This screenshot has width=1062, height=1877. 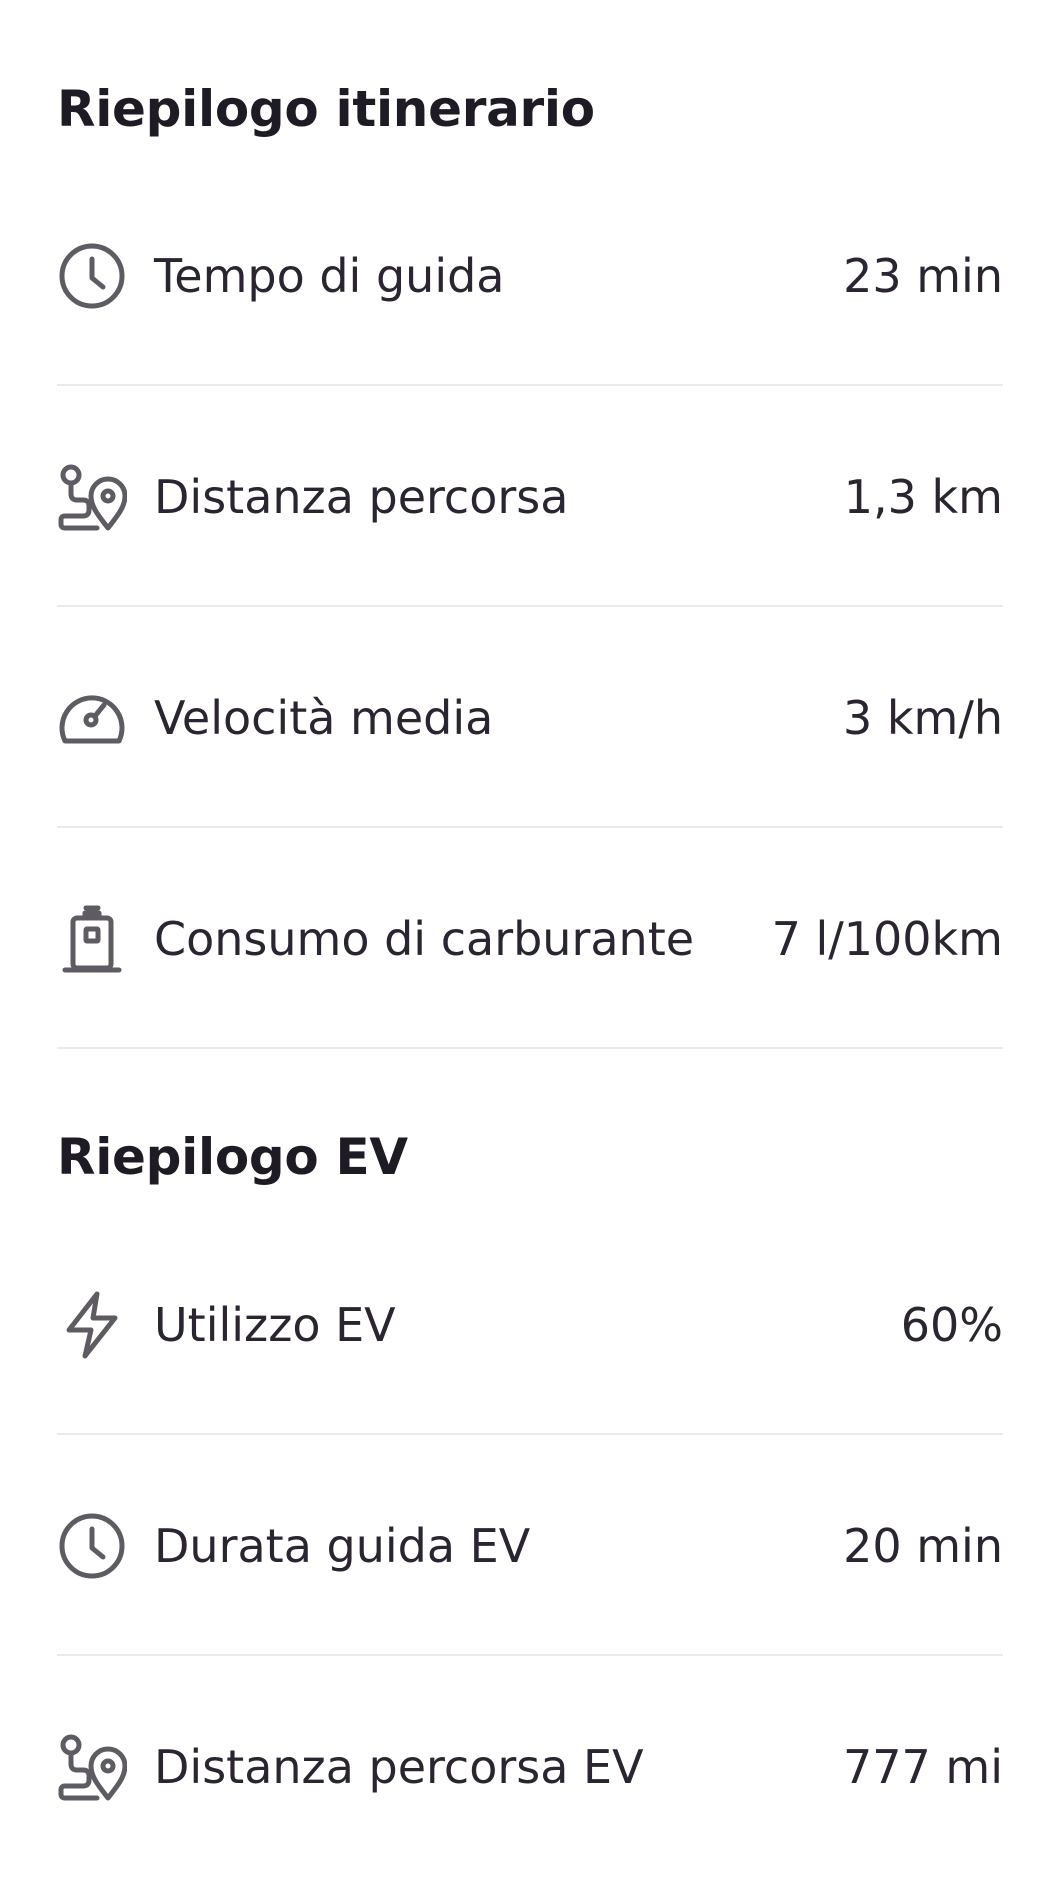 What do you see at coordinates (530, 275) in the screenshot?
I see `trip-row-driving-time: Tempo di guida 23 min` at bounding box center [530, 275].